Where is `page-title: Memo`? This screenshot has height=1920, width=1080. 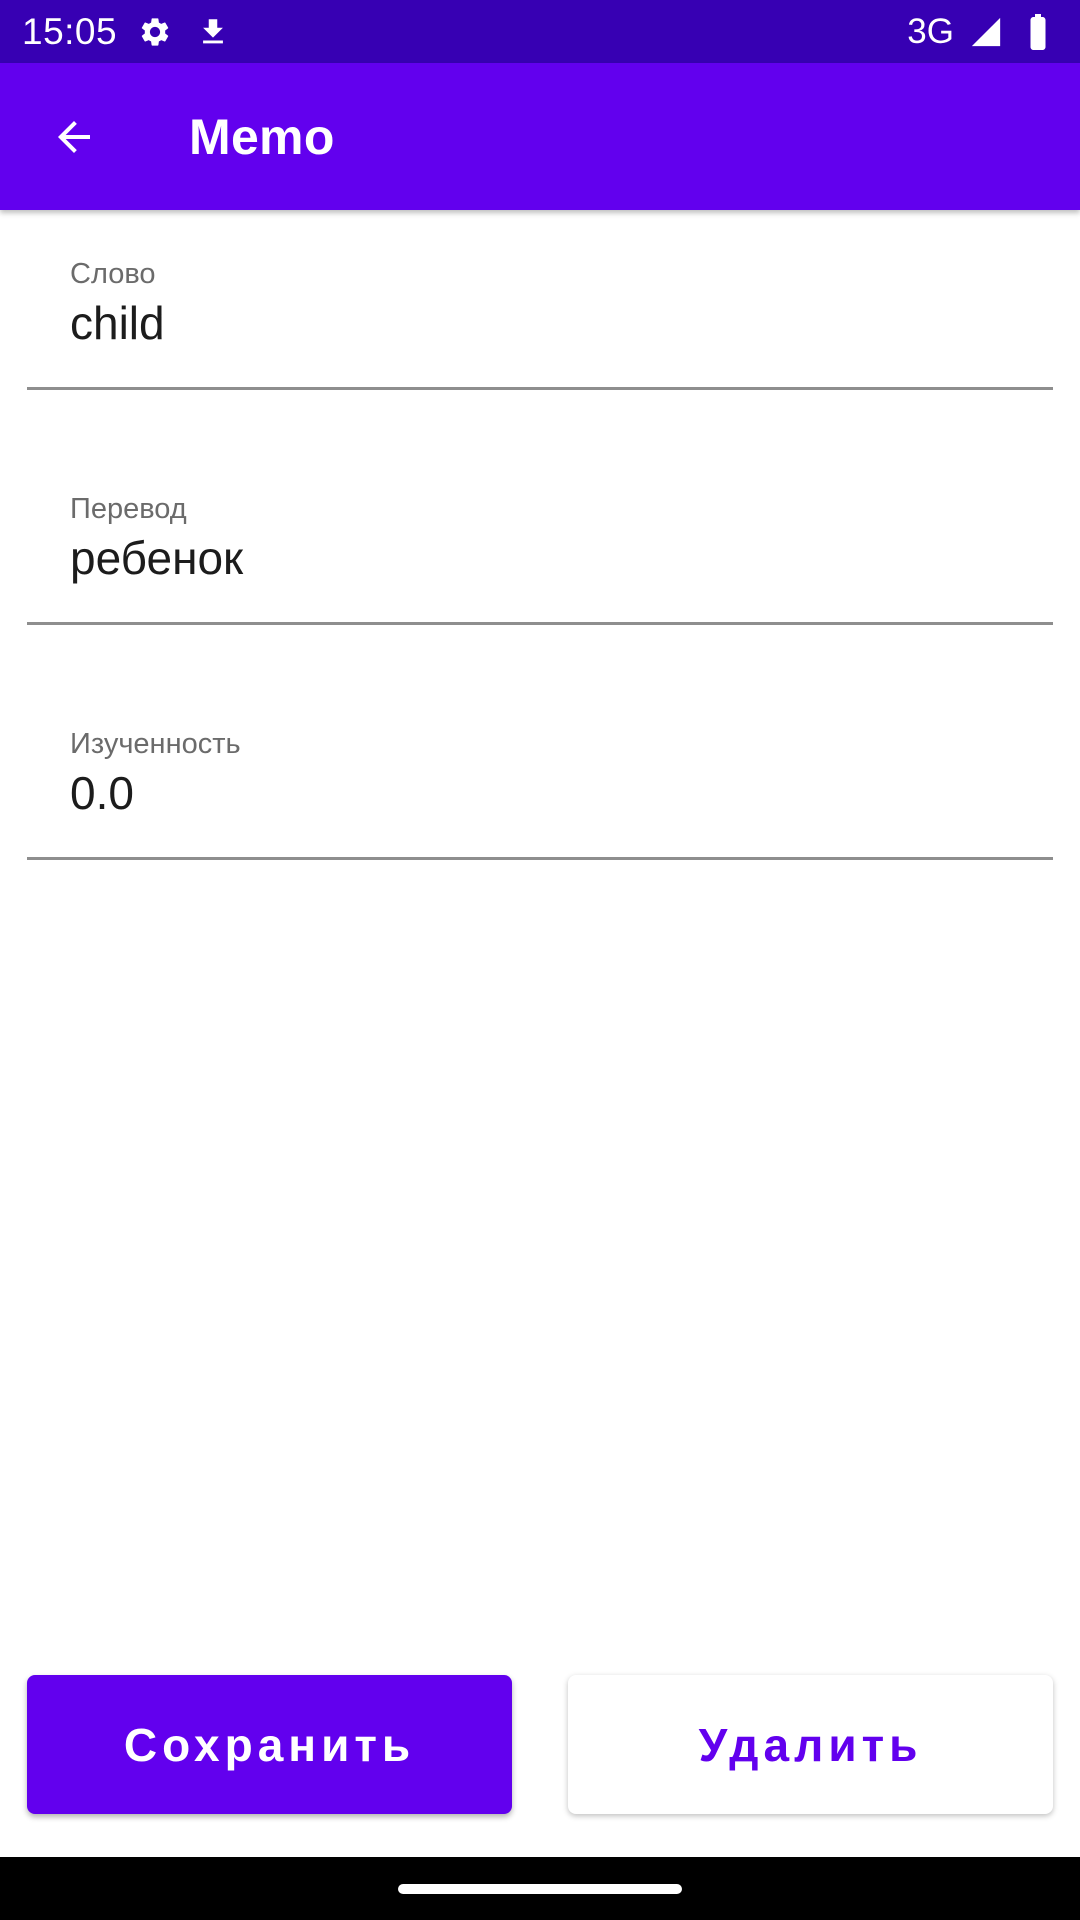 page-title: Memo is located at coordinates (262, 136).